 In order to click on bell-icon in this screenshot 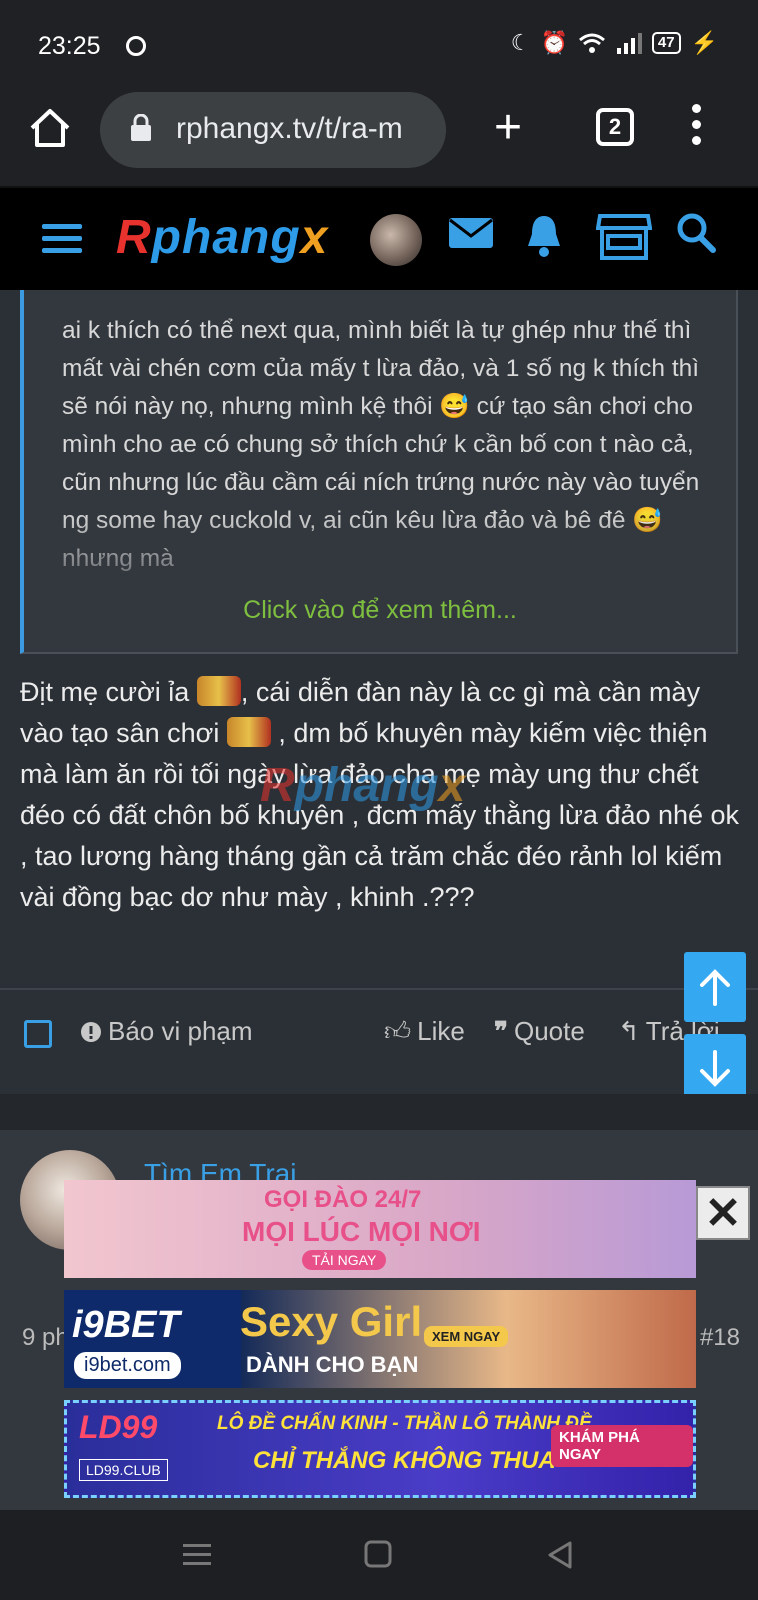, I will do `click(544, 235)`.